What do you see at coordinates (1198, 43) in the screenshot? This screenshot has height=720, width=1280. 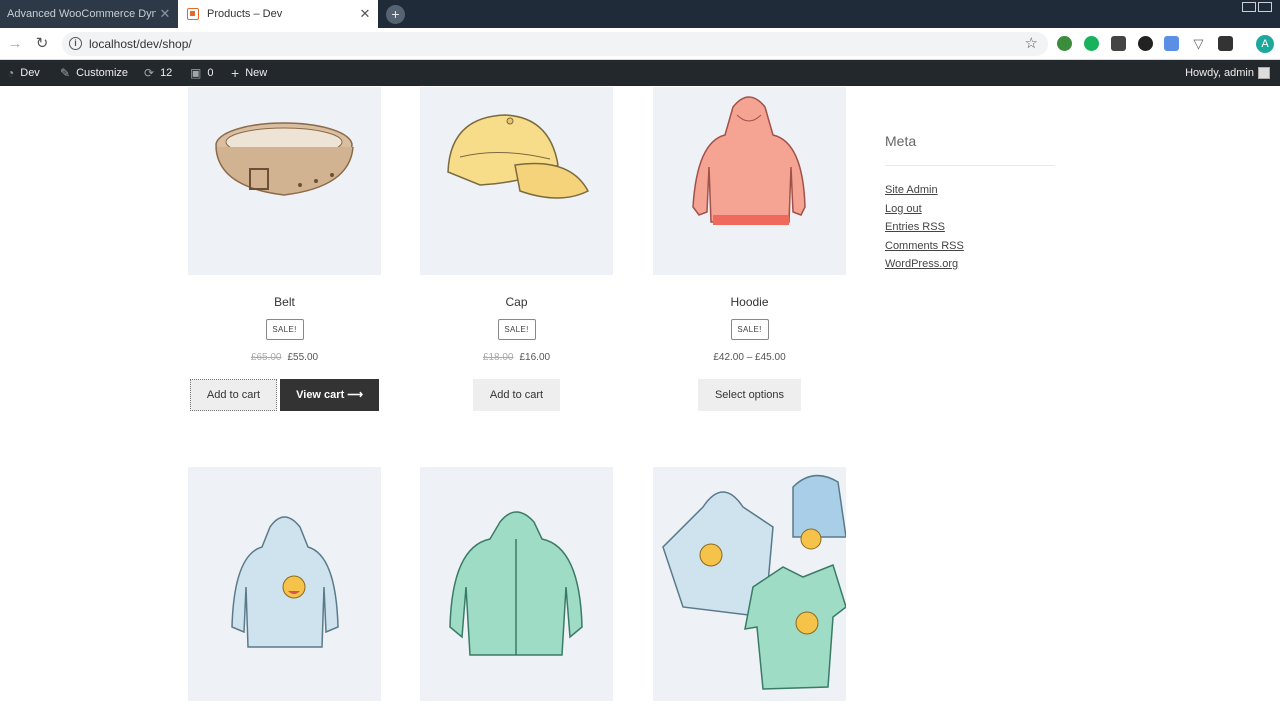 I see `extension-vue-icon: ▽` at bounding box center [1198, 43].